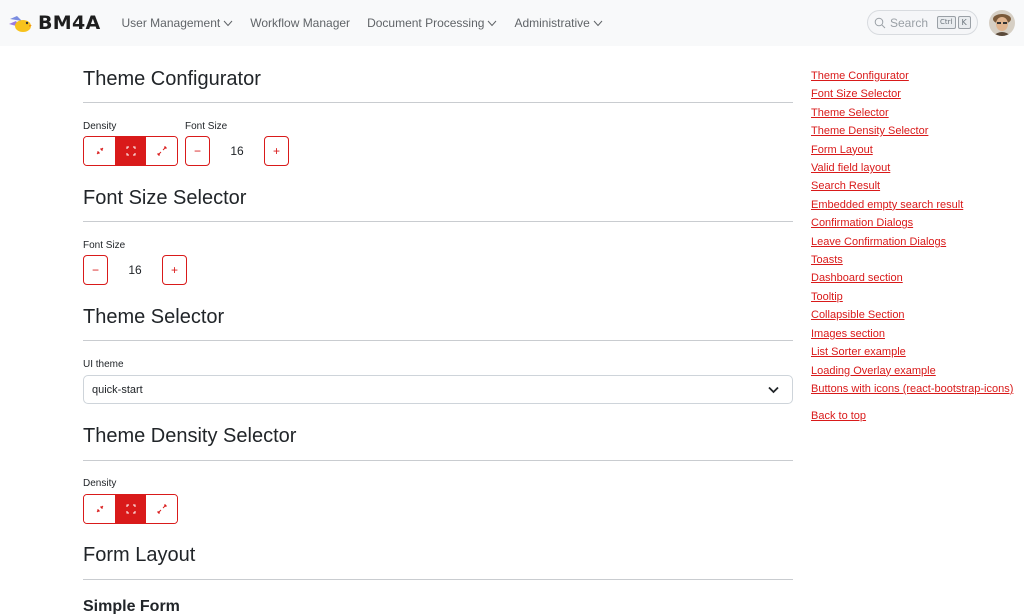  I want to click on toc-link-confirmation-dialogs: Confirmation Dialogs, so click(913, 223).